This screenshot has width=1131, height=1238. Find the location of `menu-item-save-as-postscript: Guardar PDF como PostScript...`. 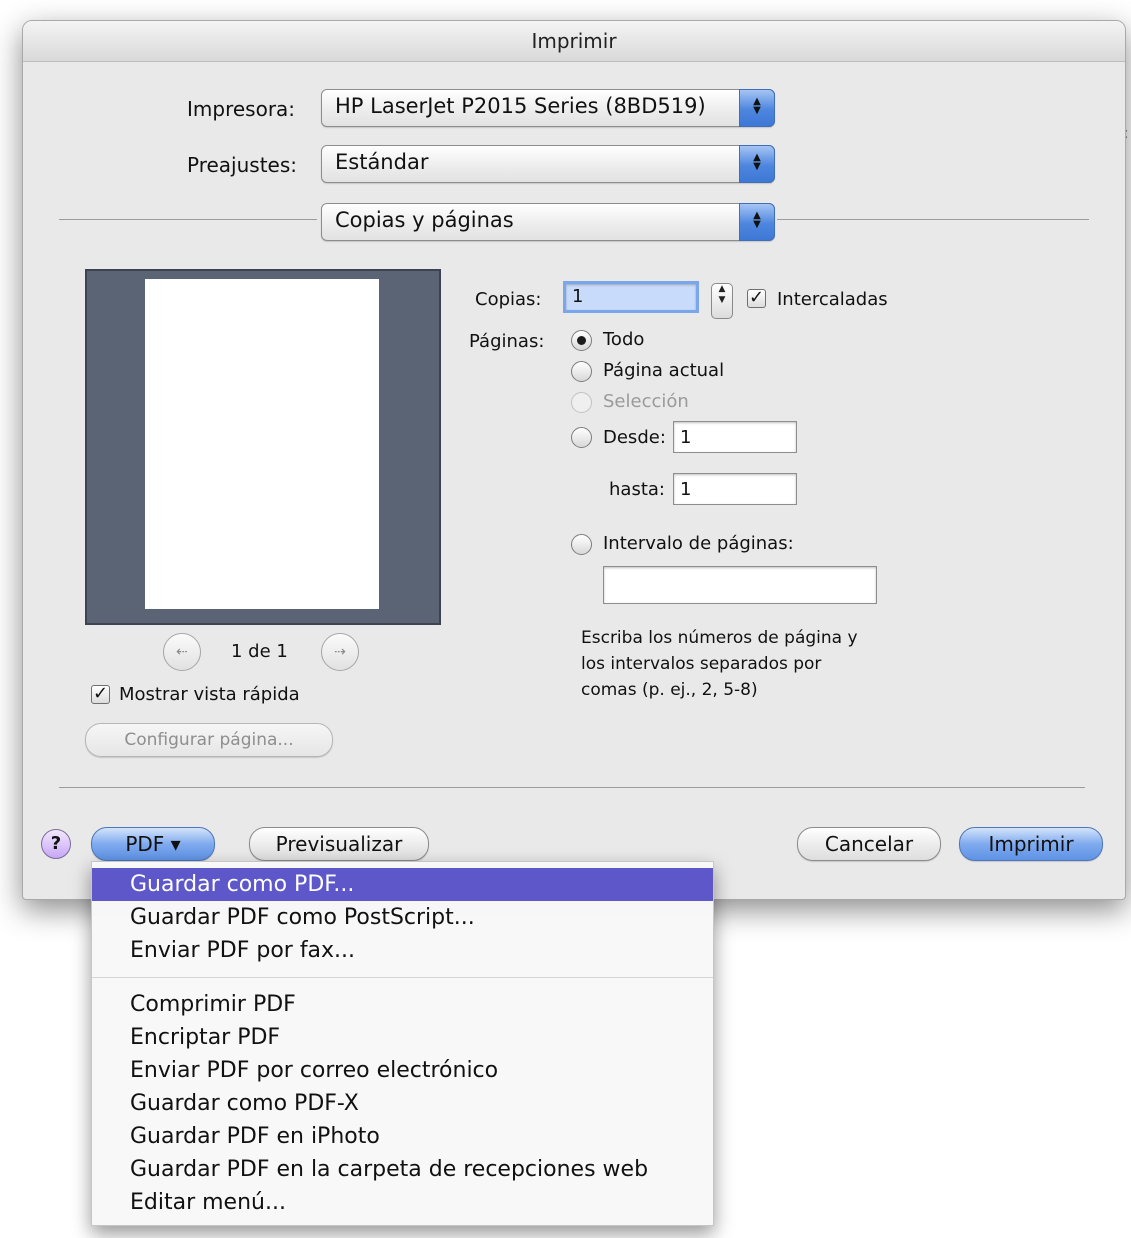

menu-item-save-as-postscript: Guardar PDF como PostScript... is located at coordinates (402, 917).